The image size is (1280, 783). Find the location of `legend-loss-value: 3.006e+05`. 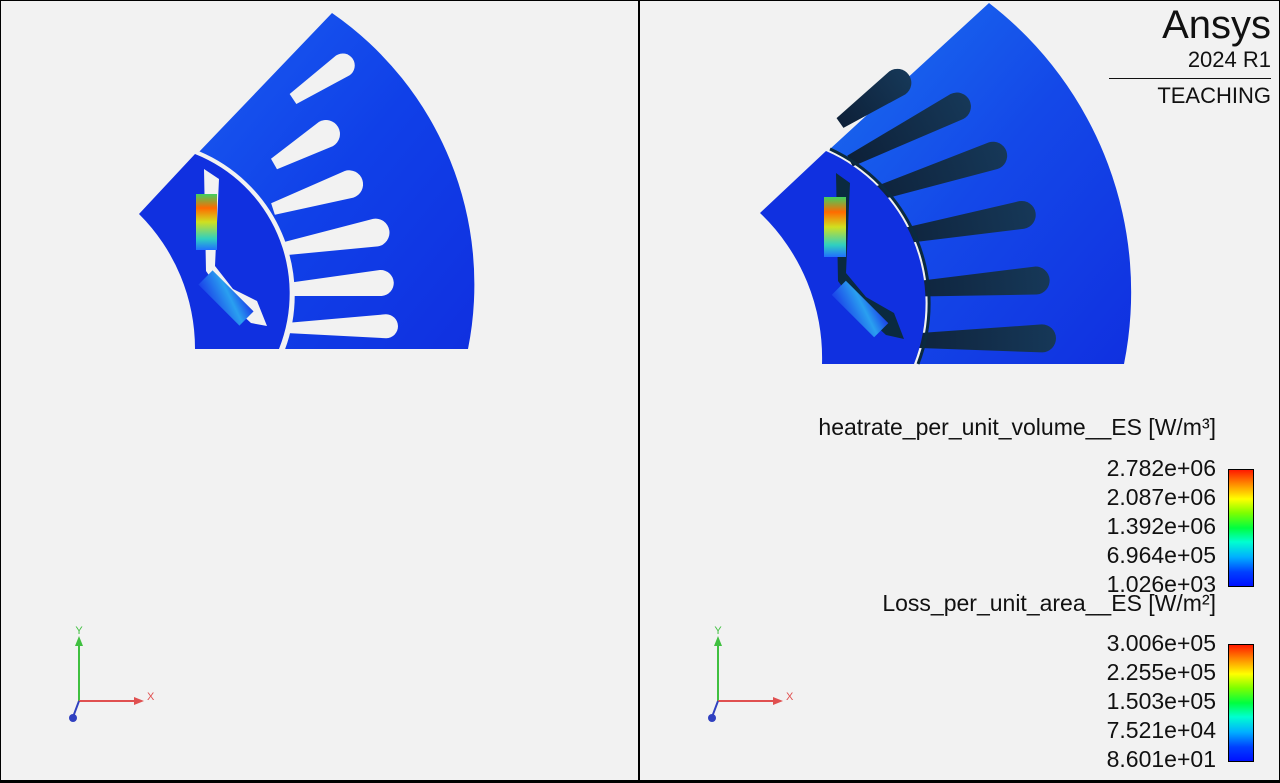

legend-loss-value: 3.006e+05 is located at coordinates (1161, 643).